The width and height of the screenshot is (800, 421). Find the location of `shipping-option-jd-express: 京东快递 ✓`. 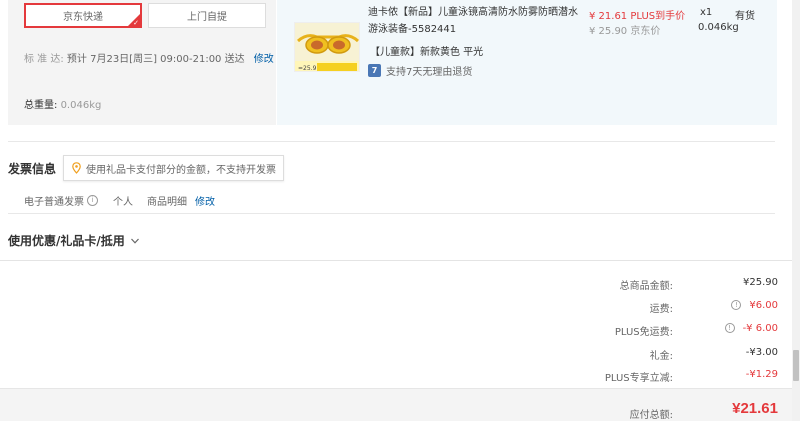

shipping-option-jd-express: 京东快递 ✓ is located at coordinates (83, 15).